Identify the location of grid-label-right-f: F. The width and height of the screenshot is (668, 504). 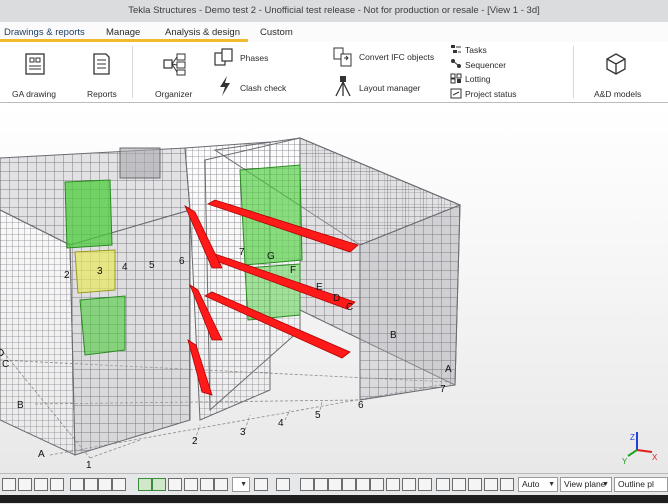
(293, 270).